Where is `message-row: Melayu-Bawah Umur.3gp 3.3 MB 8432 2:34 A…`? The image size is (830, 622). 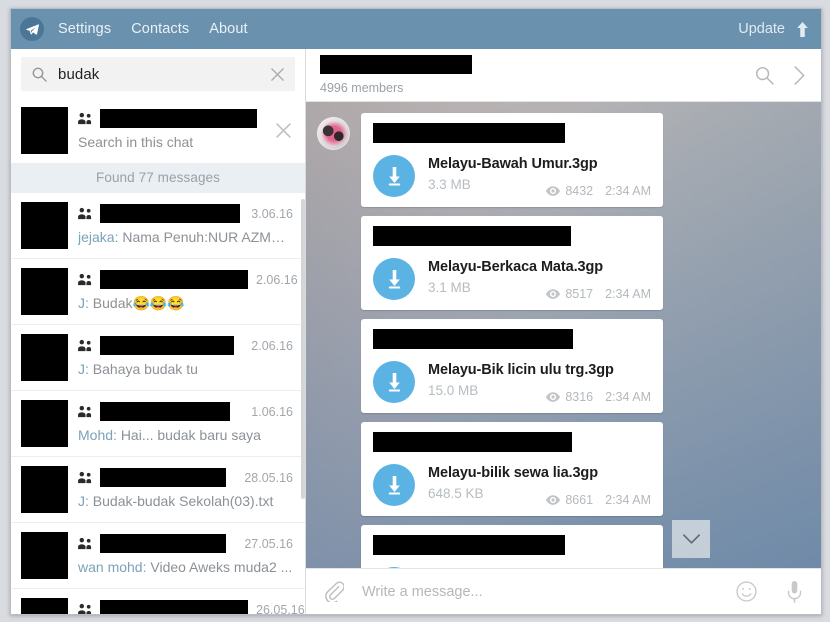 message-row: Melayu-Bawah Umur.3gp 3.3 MB 8432 2:34 A… is located at coordinates (563, 164).